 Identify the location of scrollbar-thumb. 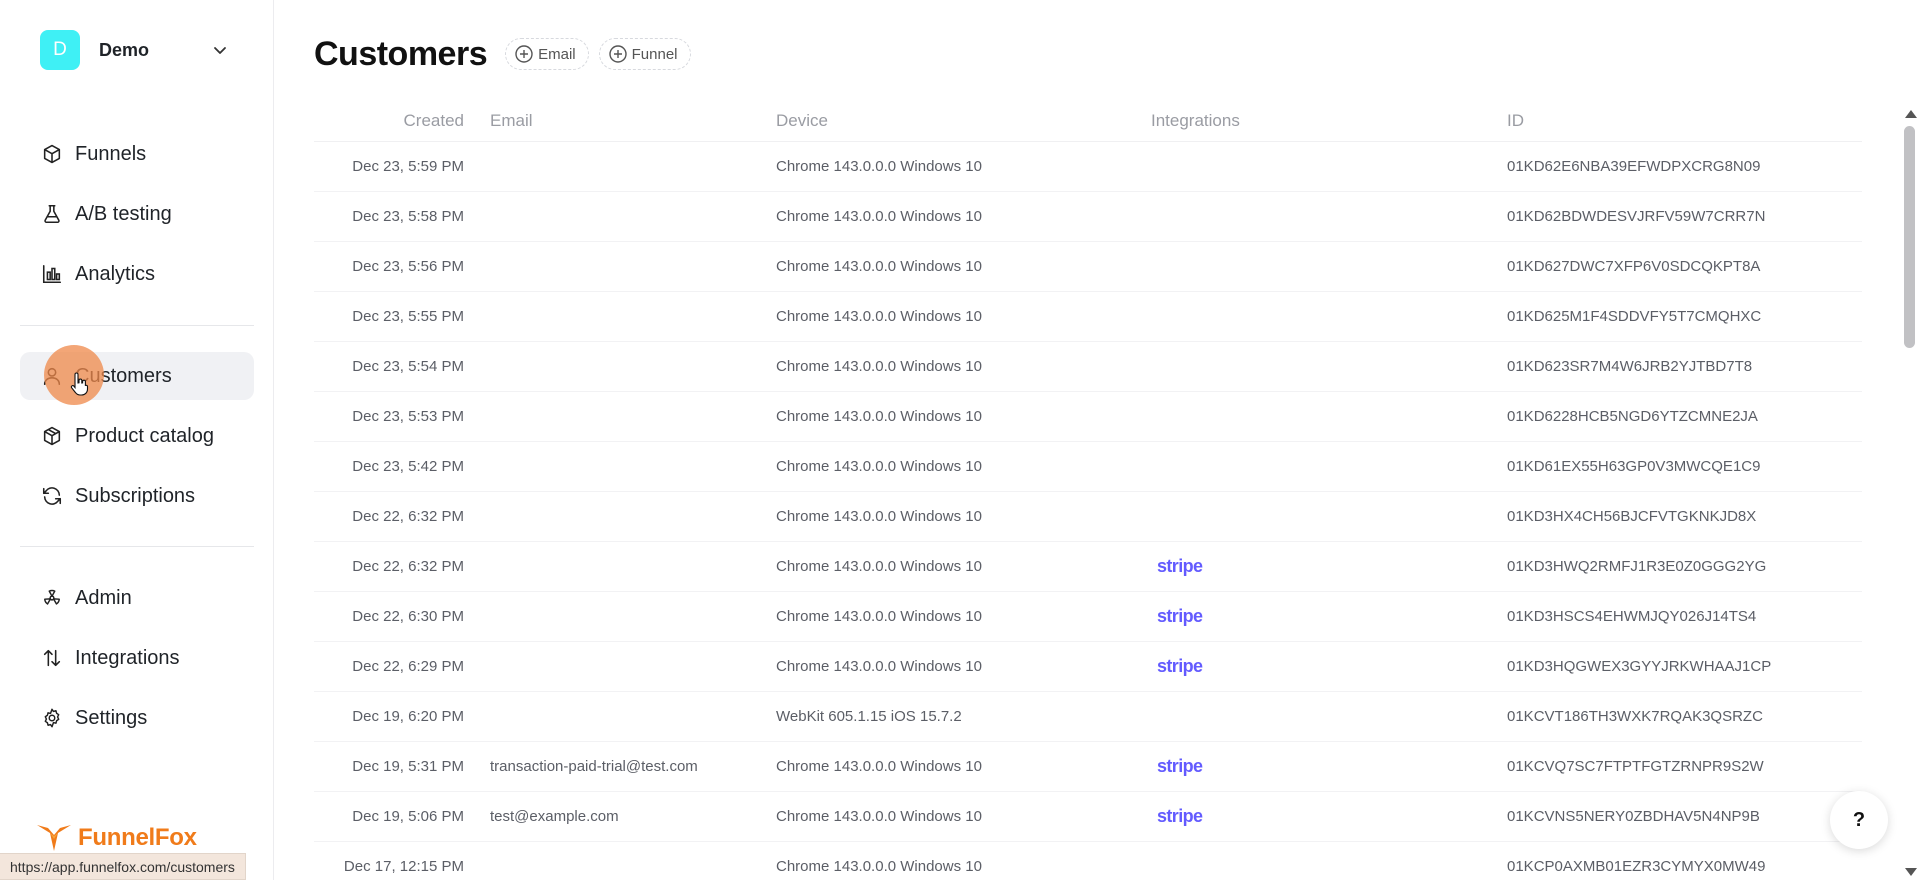
(1909, 237).